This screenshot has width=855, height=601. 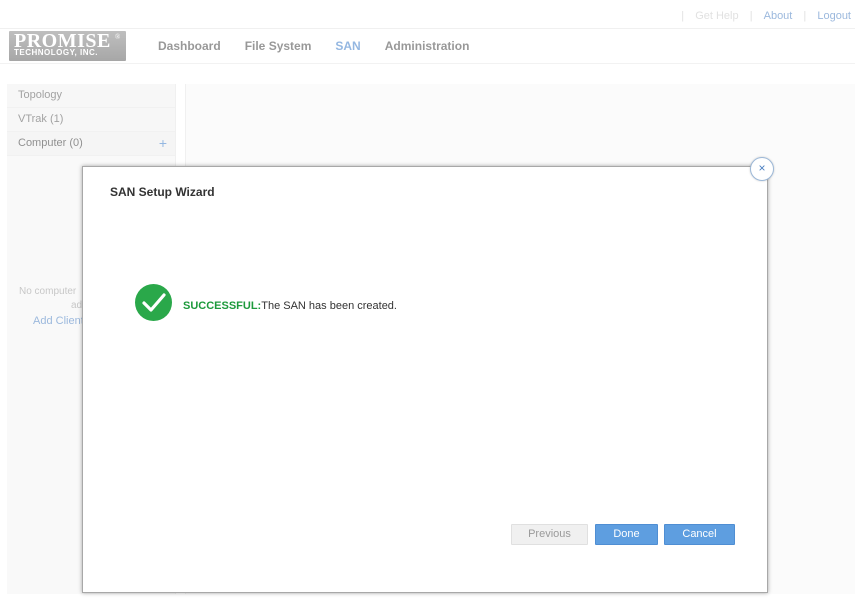 What do you see at coordinates (222, 306) in the screenshot?
I see `status-label: SUCCESSFUL:` at bounding box center [222, 306].